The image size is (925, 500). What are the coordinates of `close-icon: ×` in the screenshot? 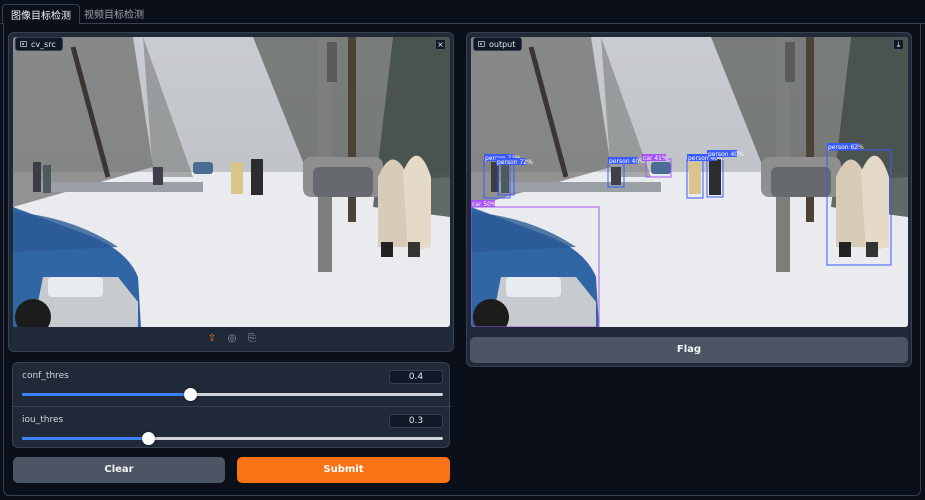 It's located at (440, 44).